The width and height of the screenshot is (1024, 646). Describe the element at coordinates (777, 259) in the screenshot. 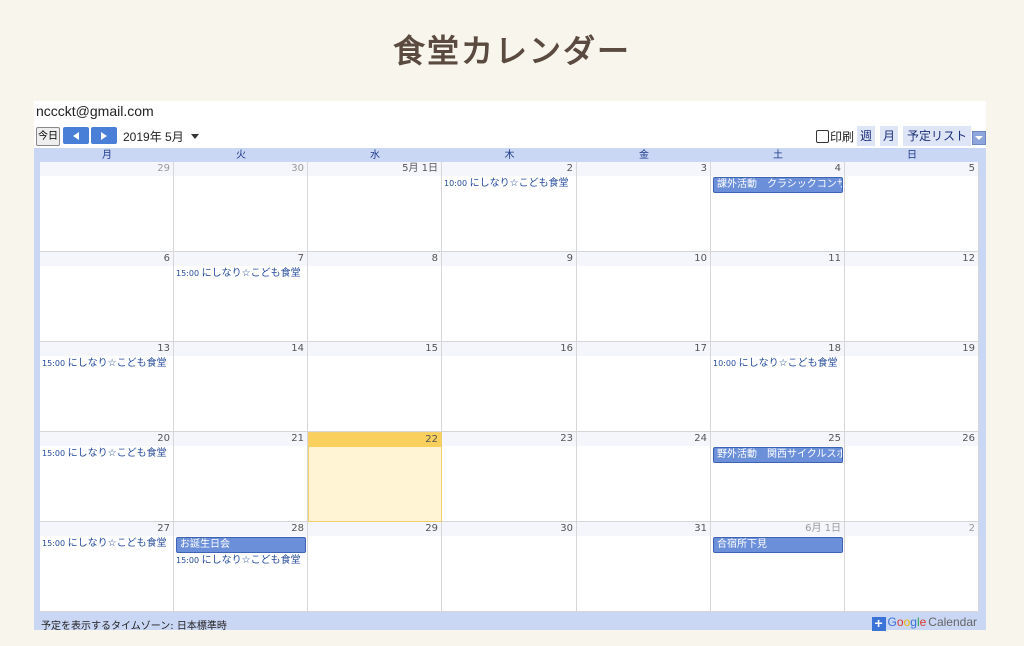

I see `day-number: 11` at that location.